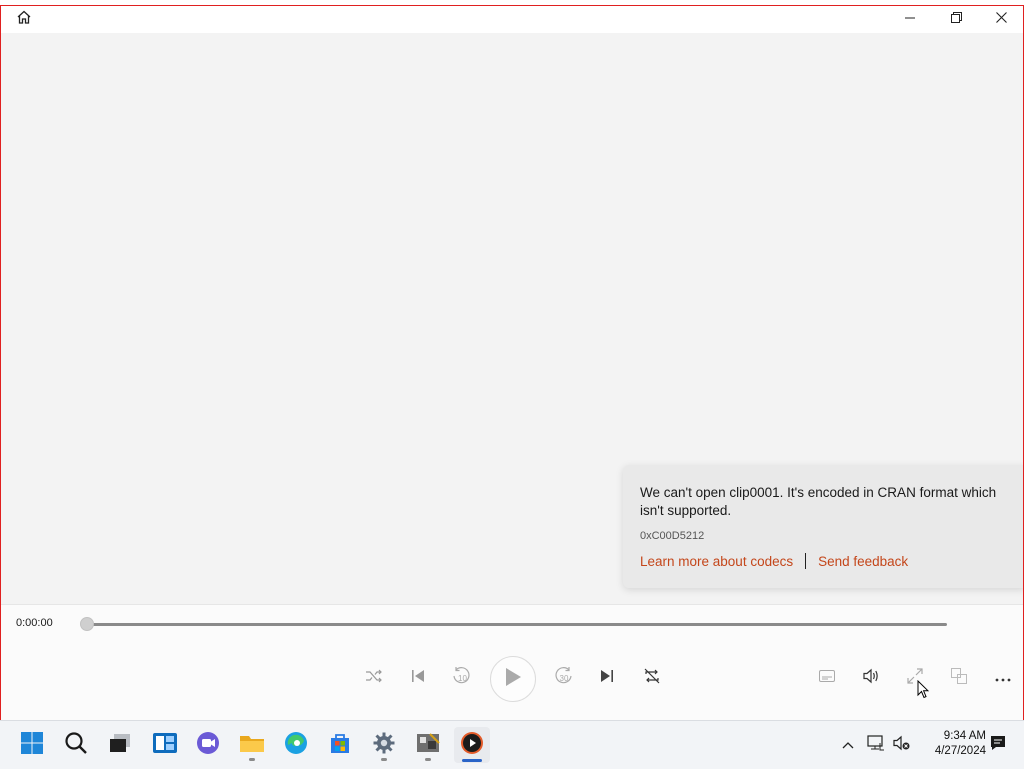 The width and height of the screenshot is (1024, 769). I want to click on taskbar: 9:34 AM 4/27/2024, so click(512, 744).